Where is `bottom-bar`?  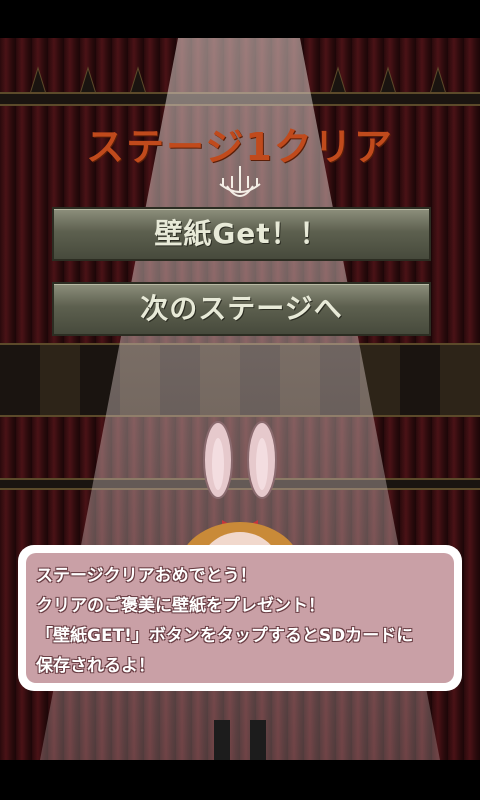 bottom-bar is located at coordinates (240, 780).